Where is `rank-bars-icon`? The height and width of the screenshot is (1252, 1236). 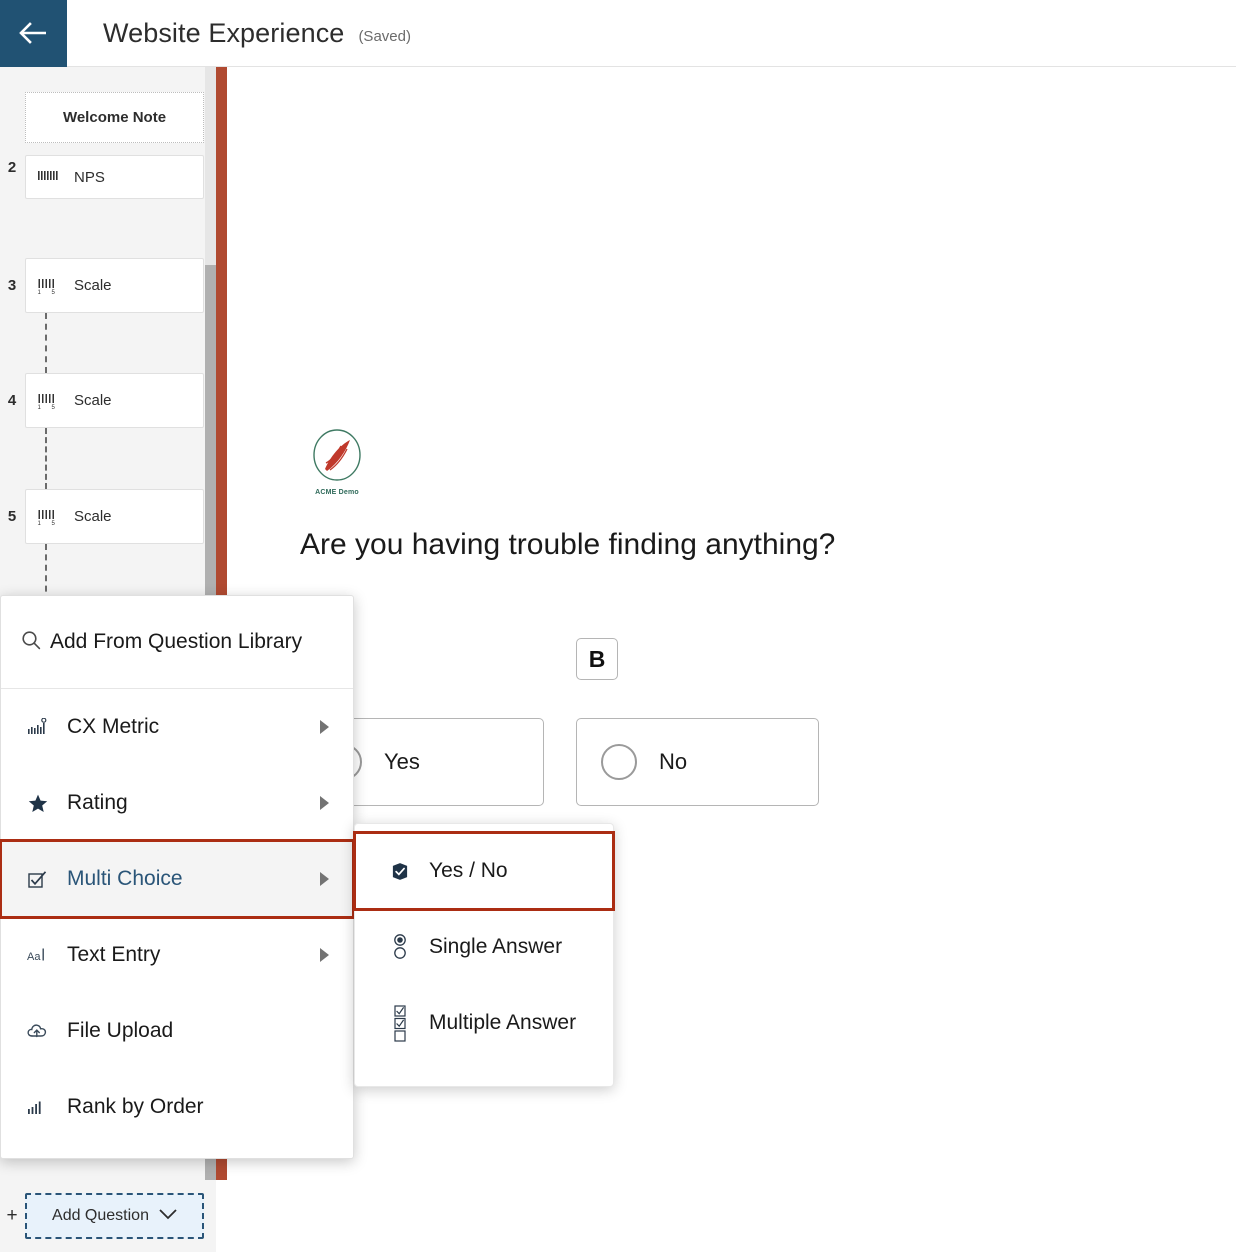
rank-bars-icon is located at coordinates (38, 1107).